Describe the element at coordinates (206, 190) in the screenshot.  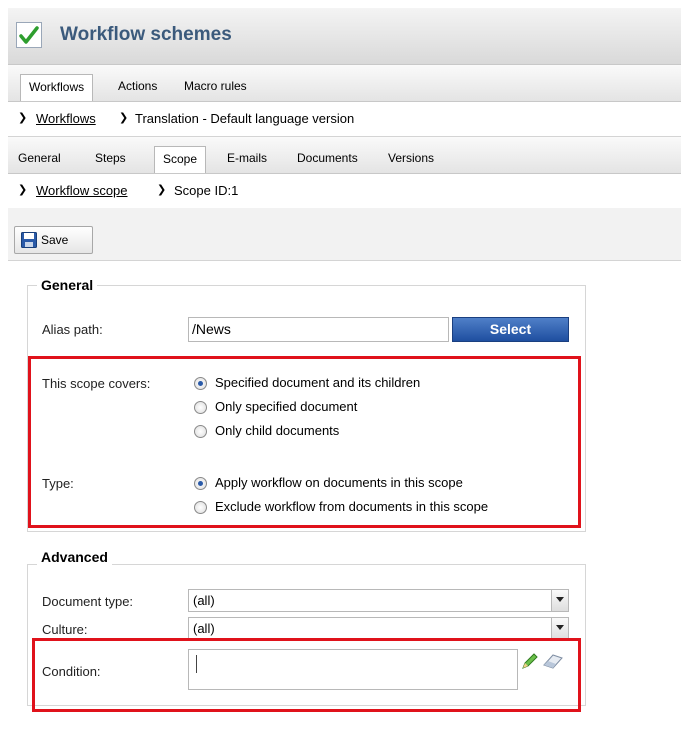
I see `breadcrumb-current: Scope ID:1` at that location.